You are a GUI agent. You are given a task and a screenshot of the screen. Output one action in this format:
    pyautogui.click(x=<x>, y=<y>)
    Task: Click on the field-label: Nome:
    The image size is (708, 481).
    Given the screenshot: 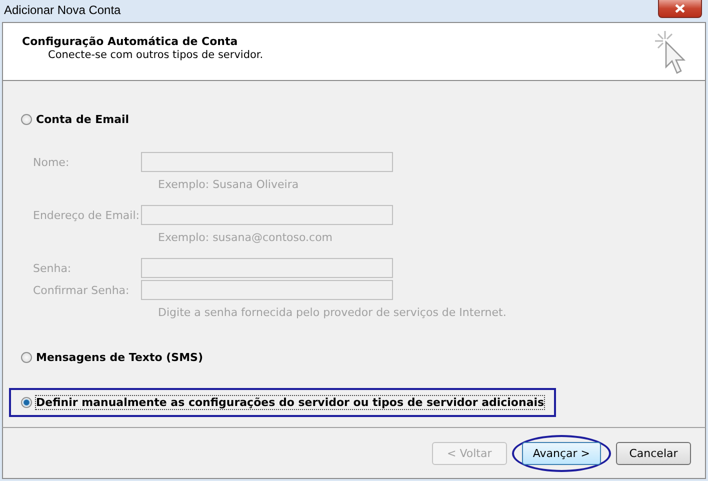 What is the action you would take?
    pyautogui.click(x=51, y=162)
    